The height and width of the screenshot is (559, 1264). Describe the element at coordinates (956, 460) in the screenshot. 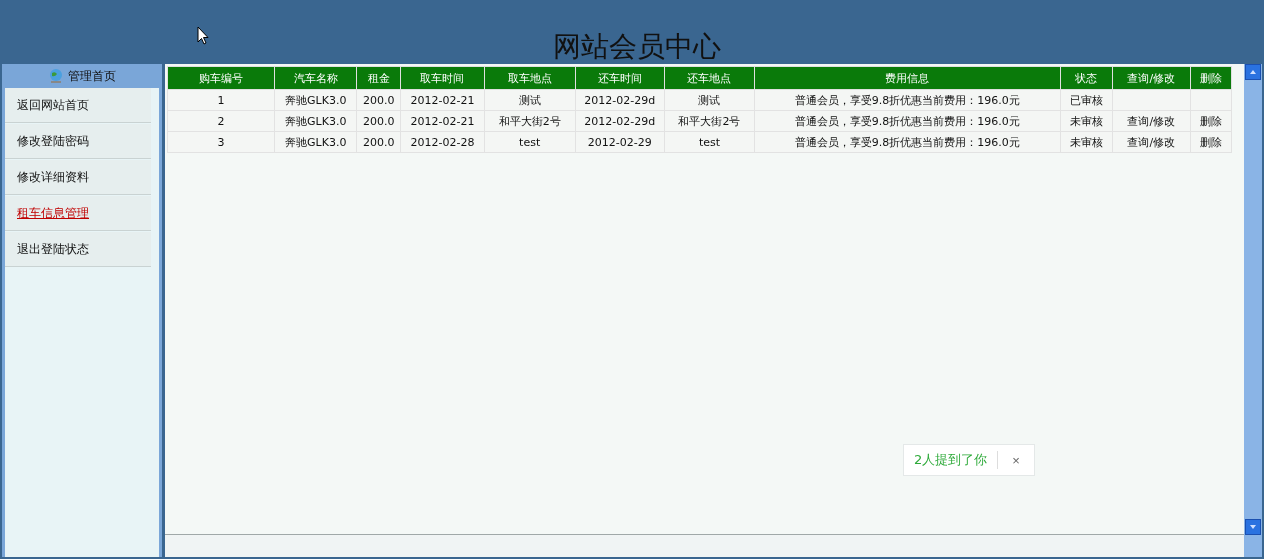

I see `notification-text: 2人提到了你` at that location.